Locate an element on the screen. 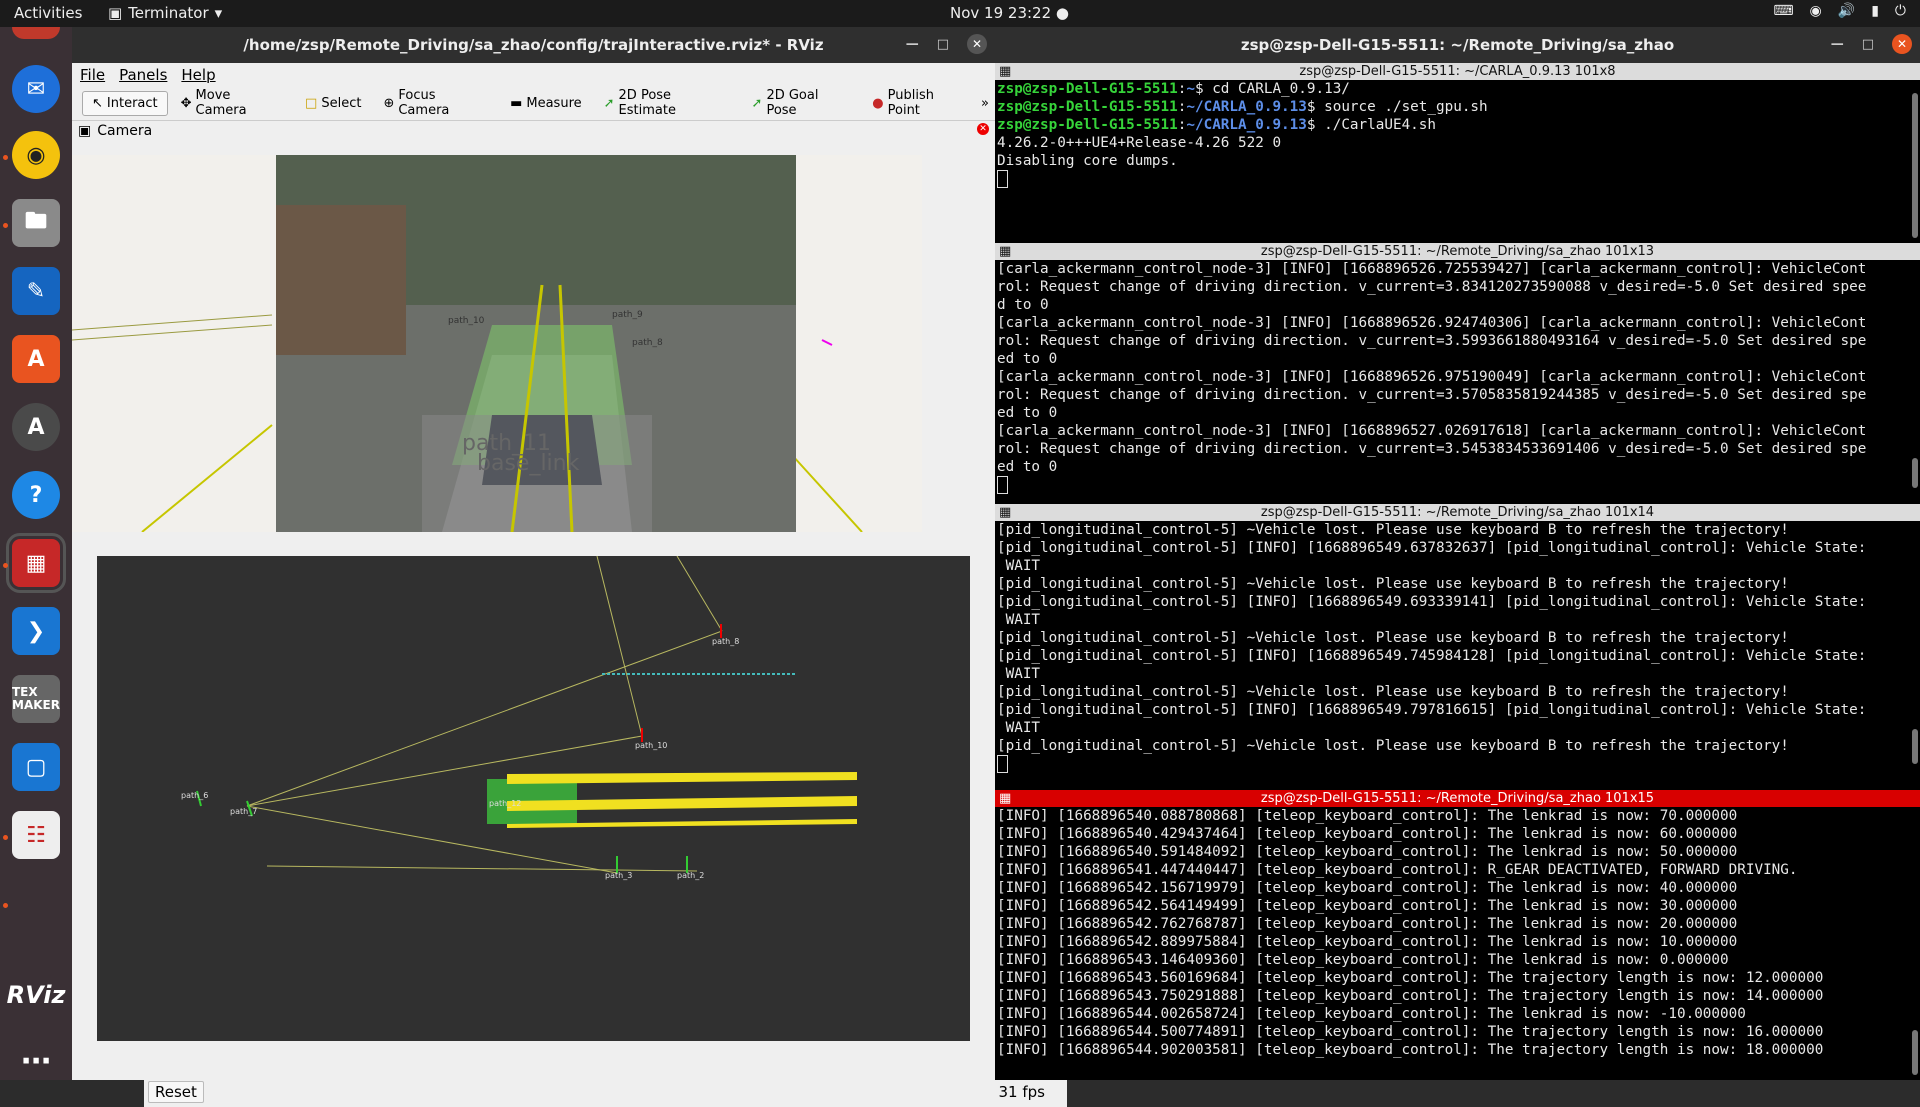 The height and width of the screenshot is (1107, 1920). screenshot-icon: ▢ is located at coordinates (36, 767).